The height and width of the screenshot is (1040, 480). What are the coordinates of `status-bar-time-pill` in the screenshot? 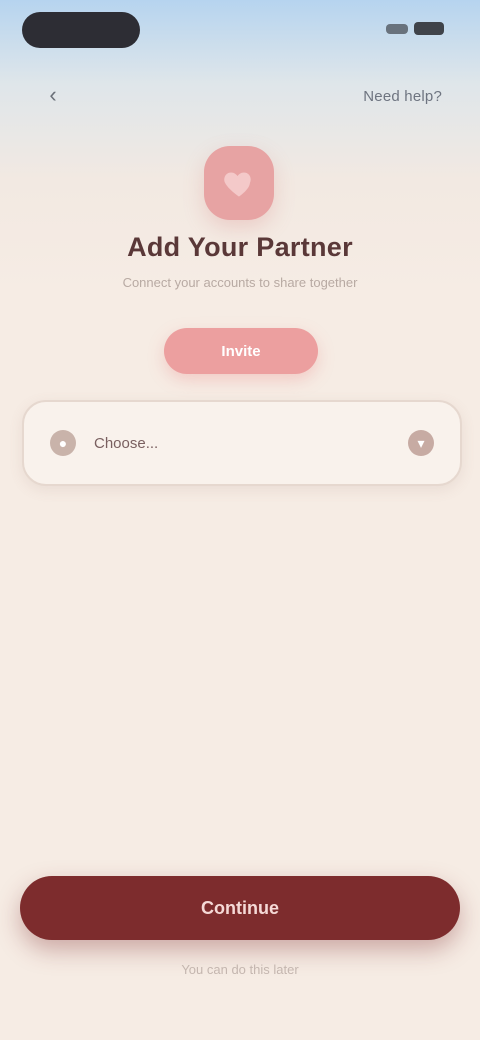 It's located at (81, 30).